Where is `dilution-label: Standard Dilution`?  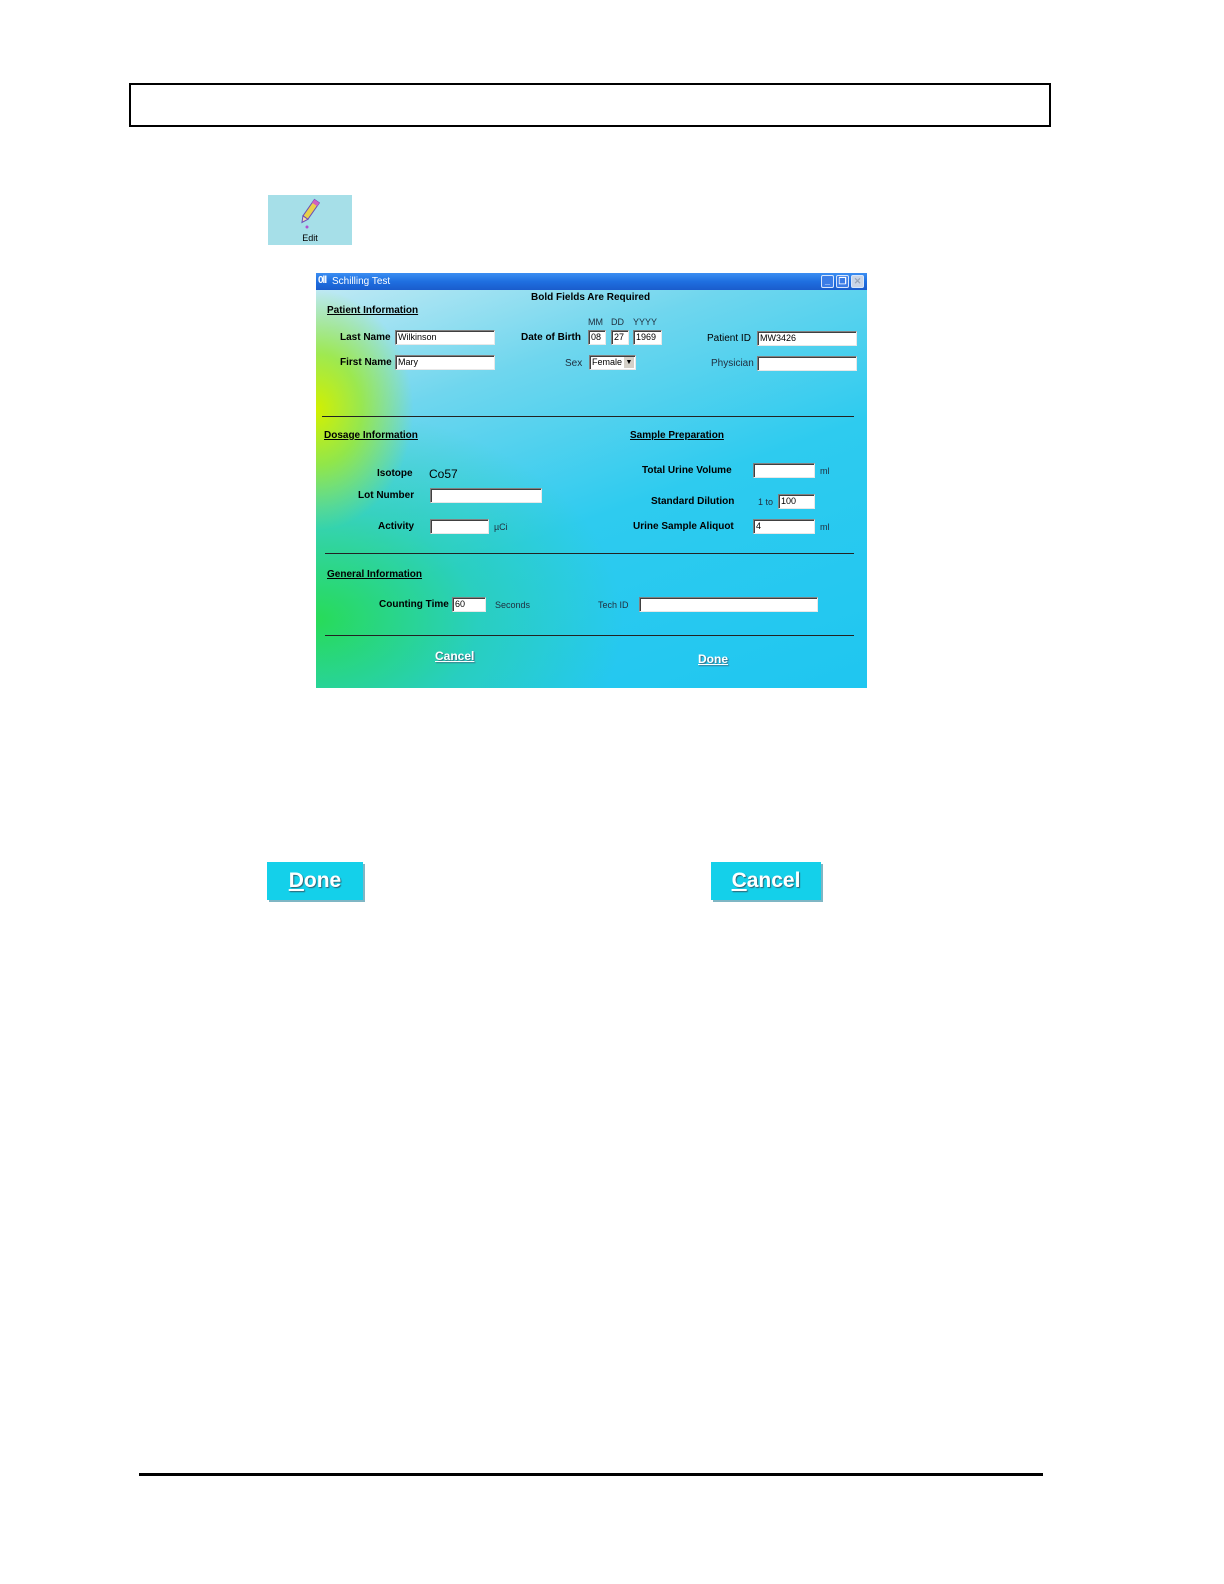
dilution-label: Standard Dilution is located at coordinates (693, 501).